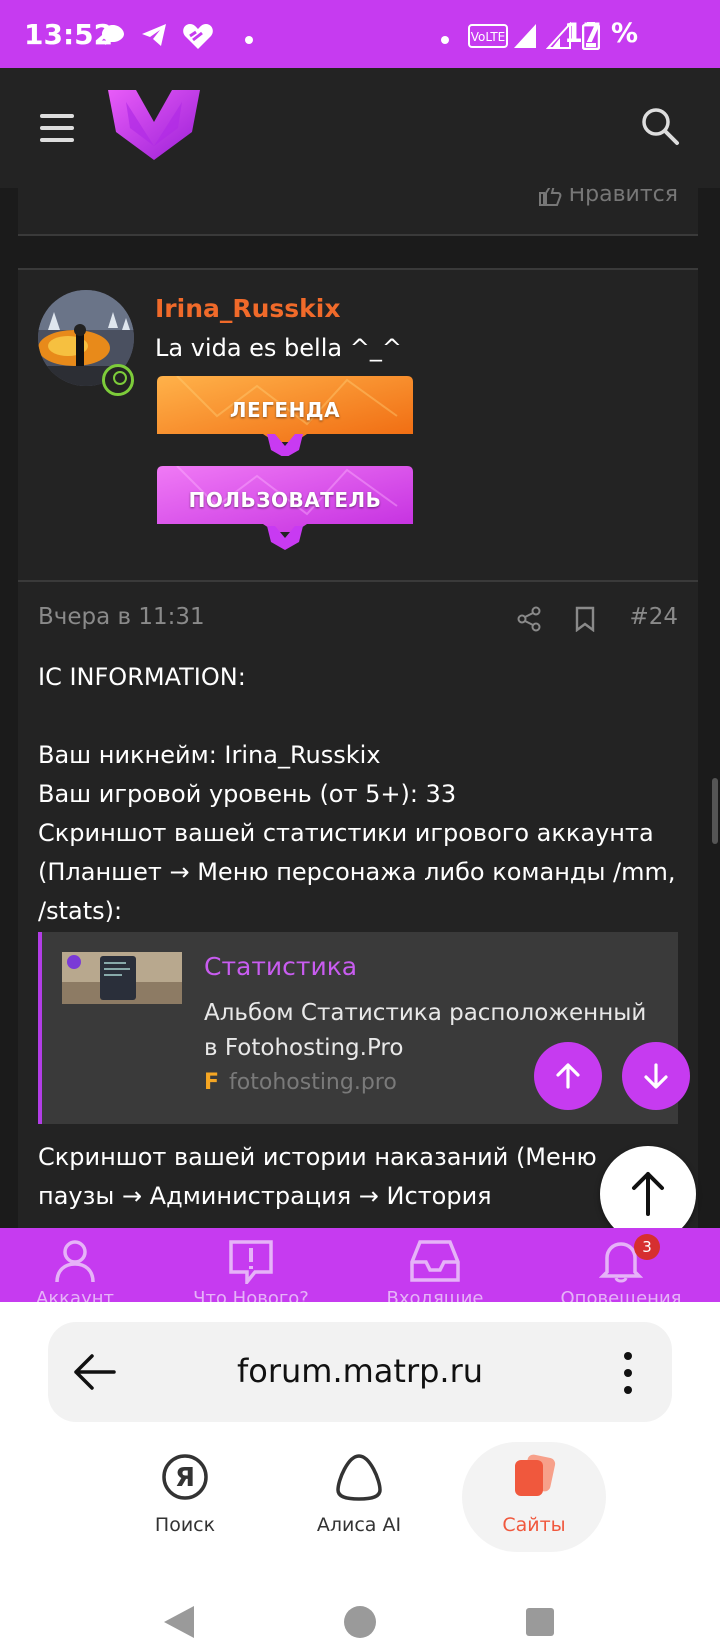 The image size is (720, 1650). What do you see at coordinates (154, 126) in the screenshot?
I see `site-logo` at bounding box center [154, 126].